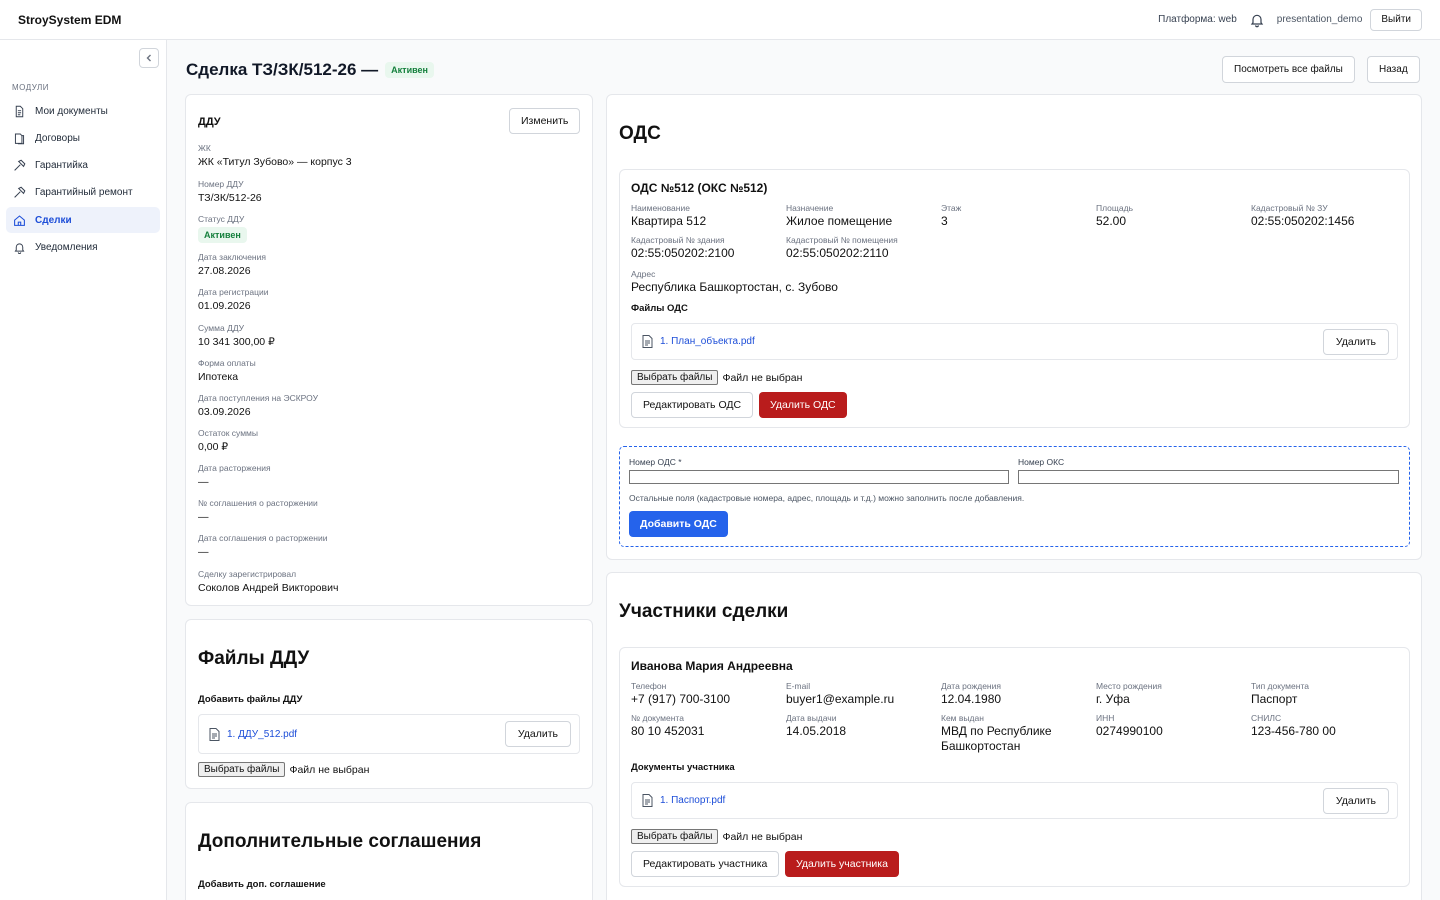 This screenshot has height=900, width=1440. I want to click on ods-number-input, so click(819, 477).